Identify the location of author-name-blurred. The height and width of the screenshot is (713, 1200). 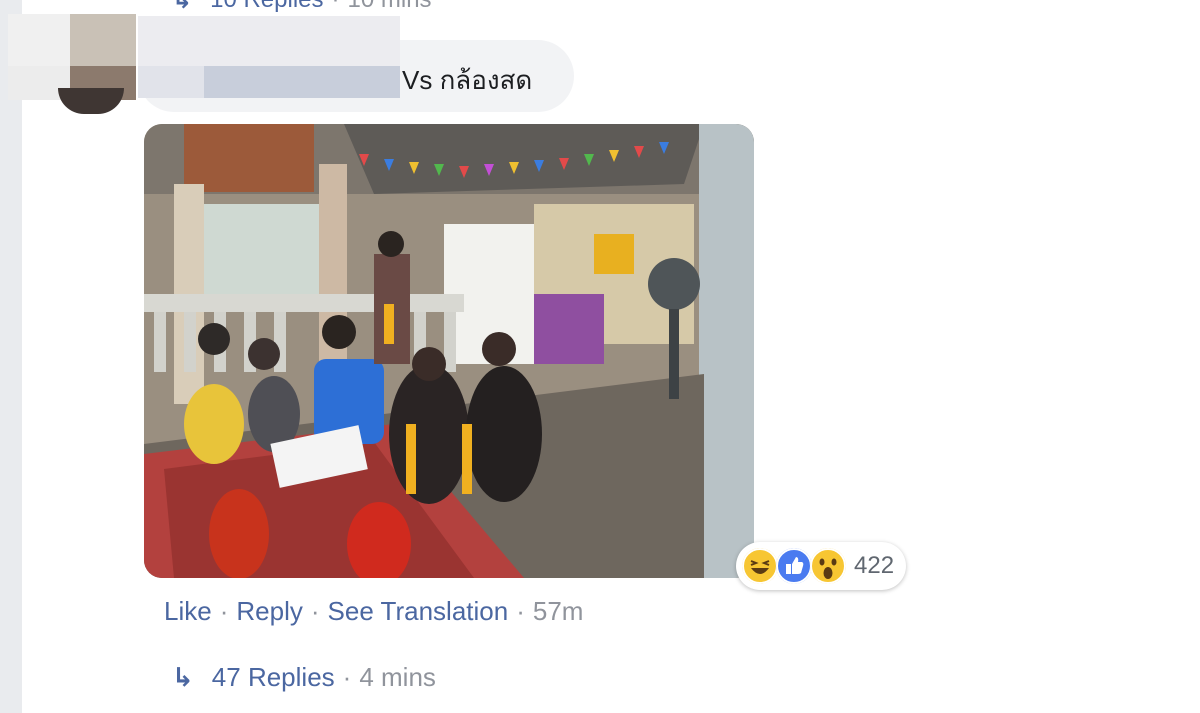
(269, 41).